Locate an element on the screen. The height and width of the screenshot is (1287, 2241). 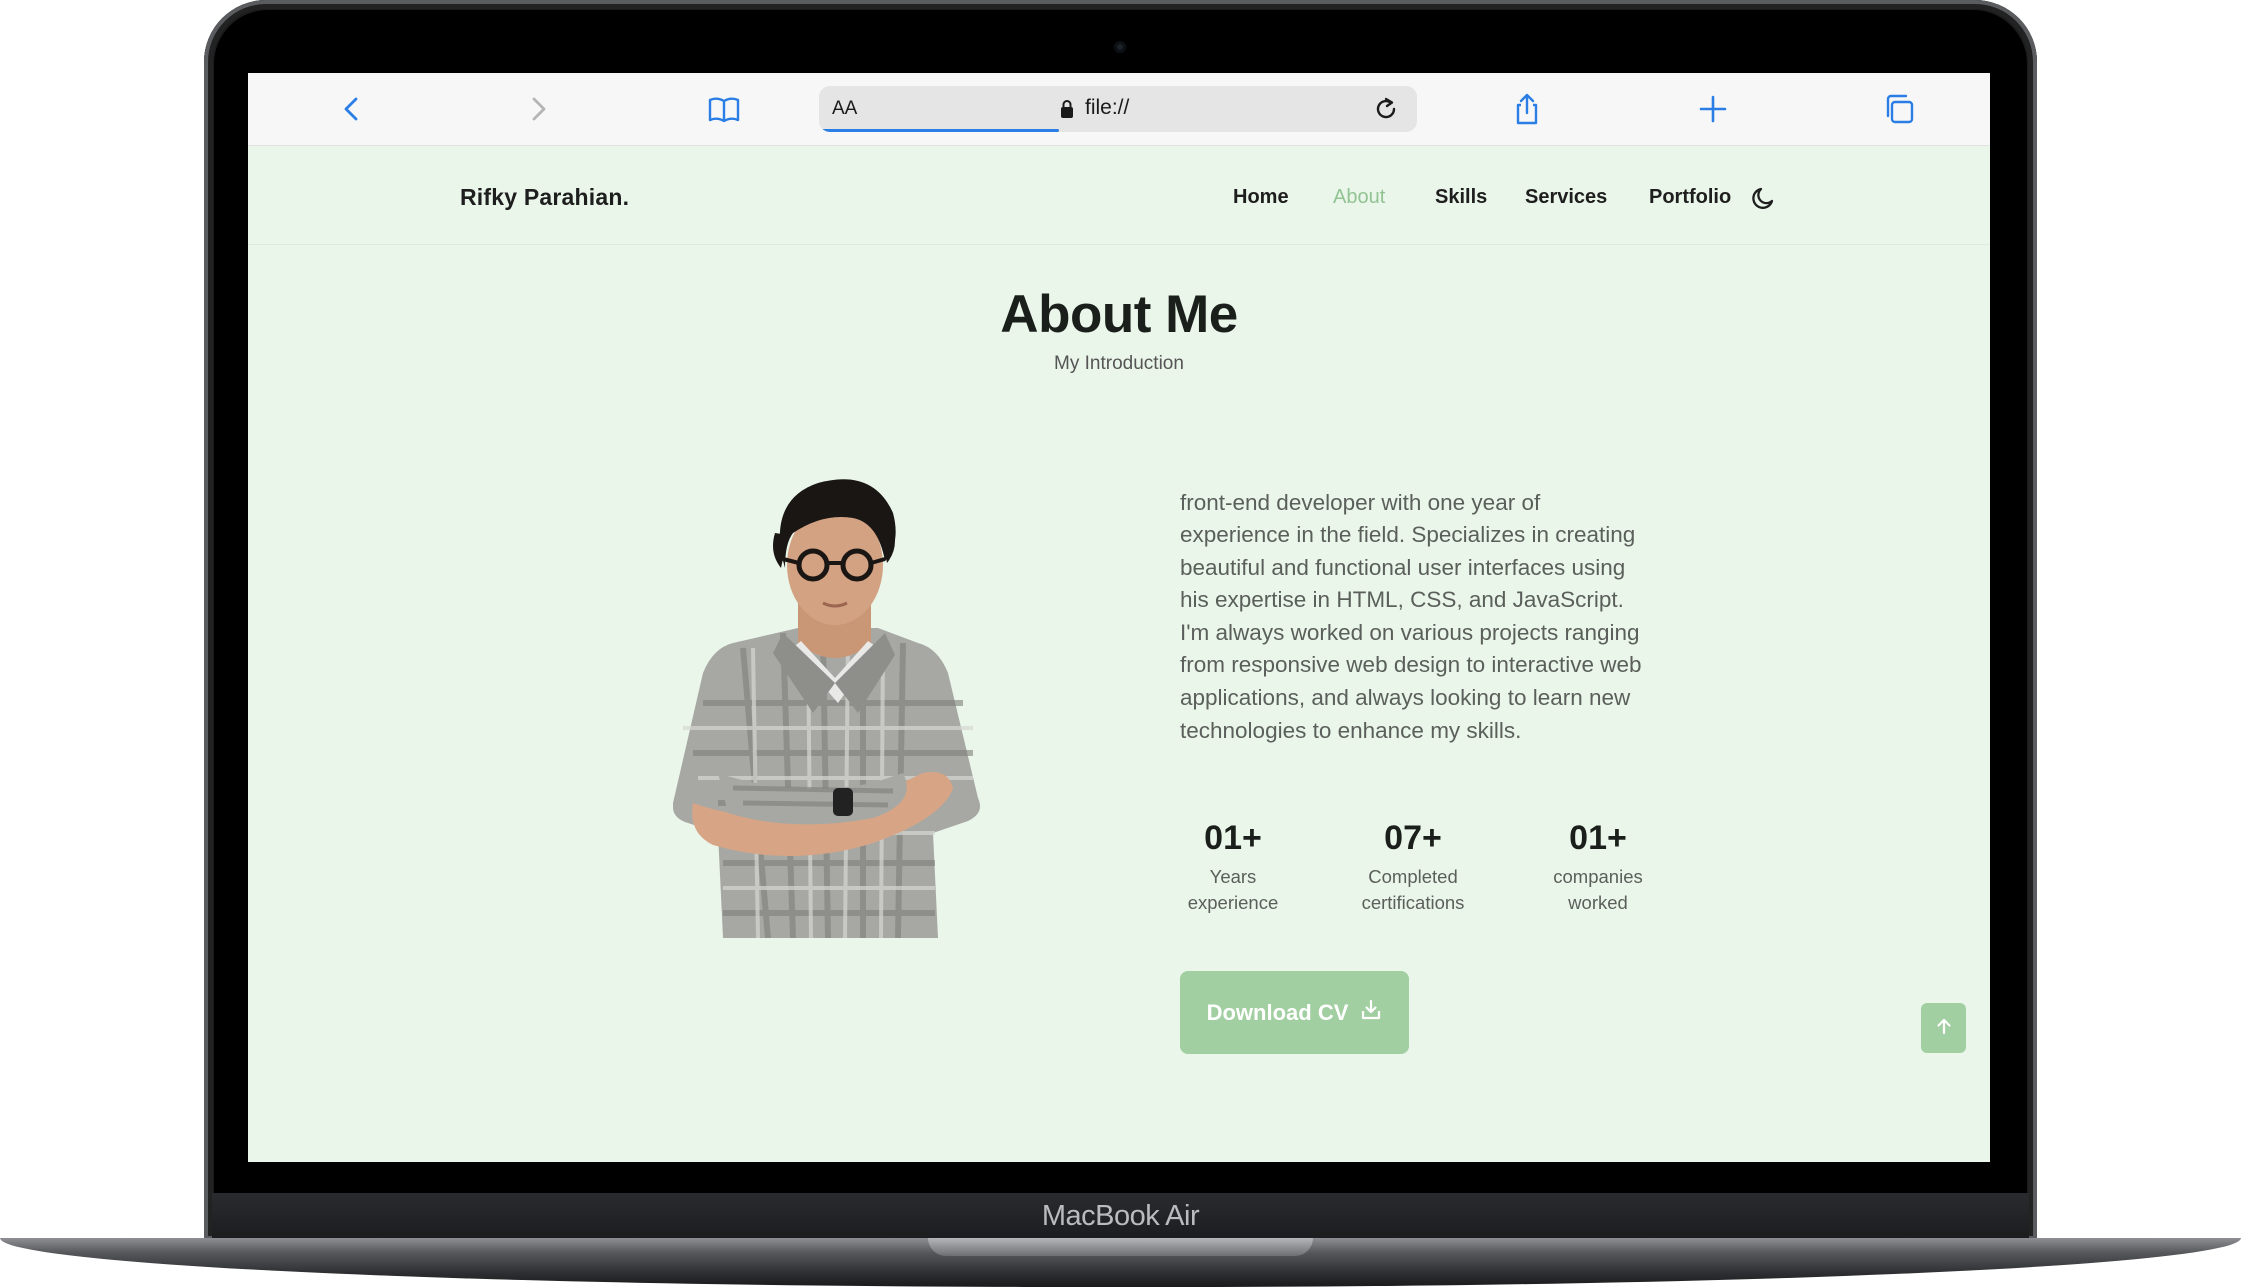
stat-label: experience is located at coordinates (1233, 902).